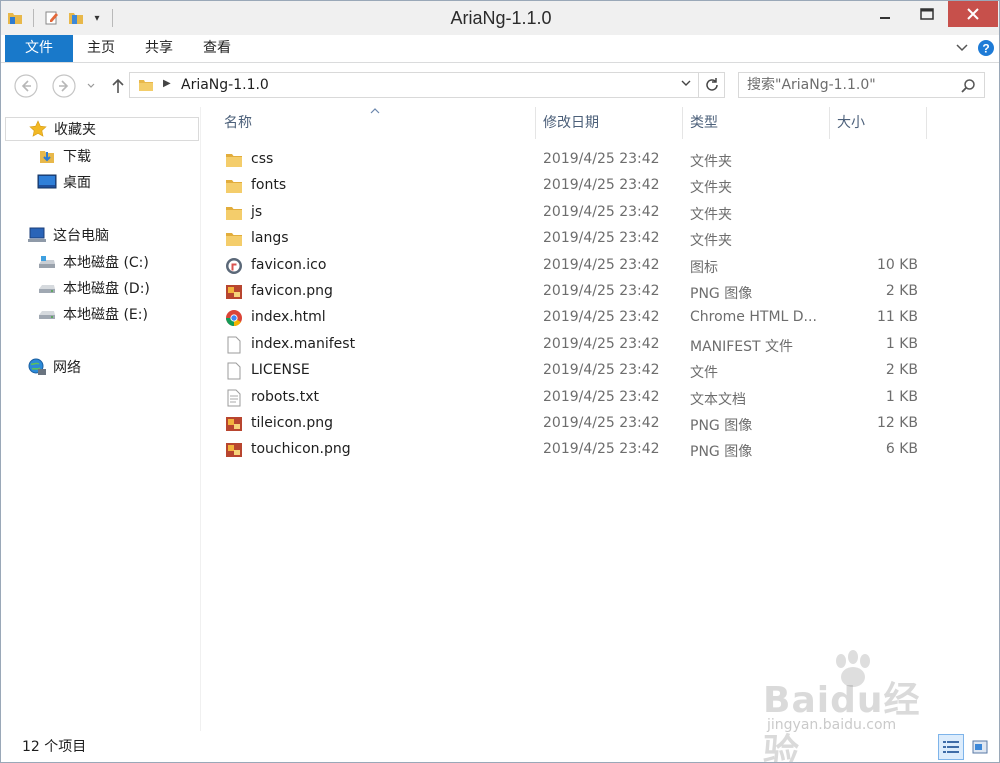  What do you see at coordinates (980, 747) in the screenshot?
I see `large-icons-view-button` at bounding box center [980, 747].